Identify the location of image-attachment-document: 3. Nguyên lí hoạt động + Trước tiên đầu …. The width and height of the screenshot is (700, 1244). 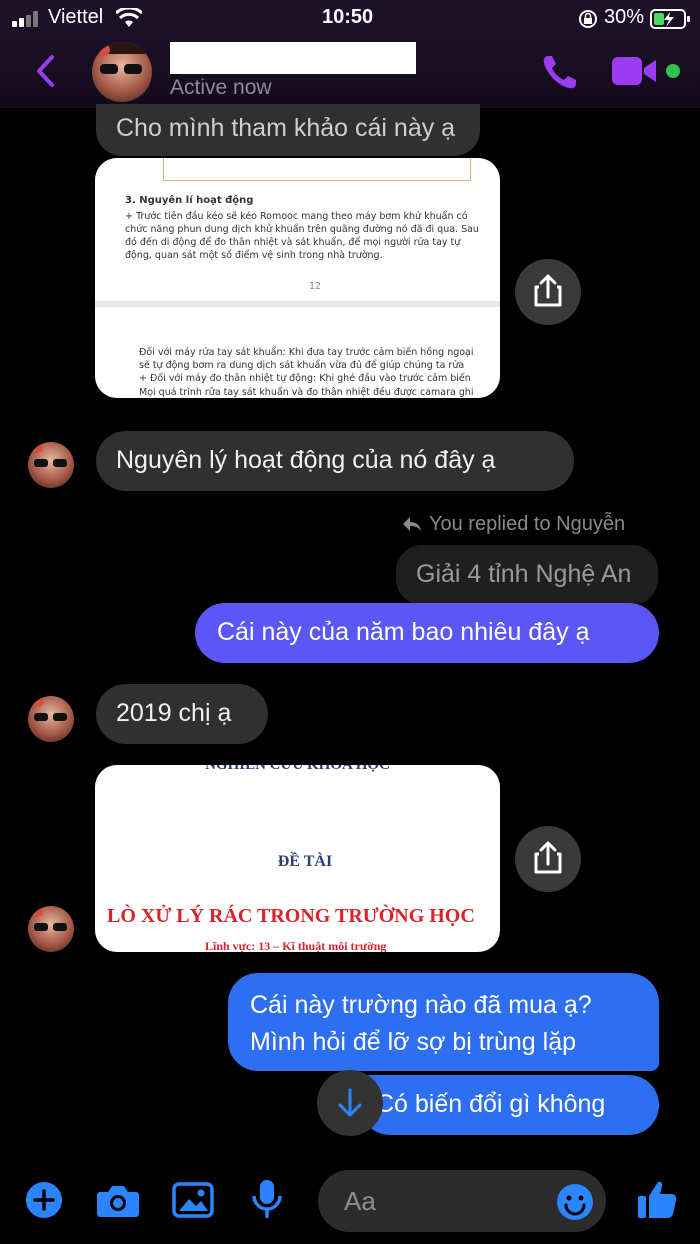
(297, 278).